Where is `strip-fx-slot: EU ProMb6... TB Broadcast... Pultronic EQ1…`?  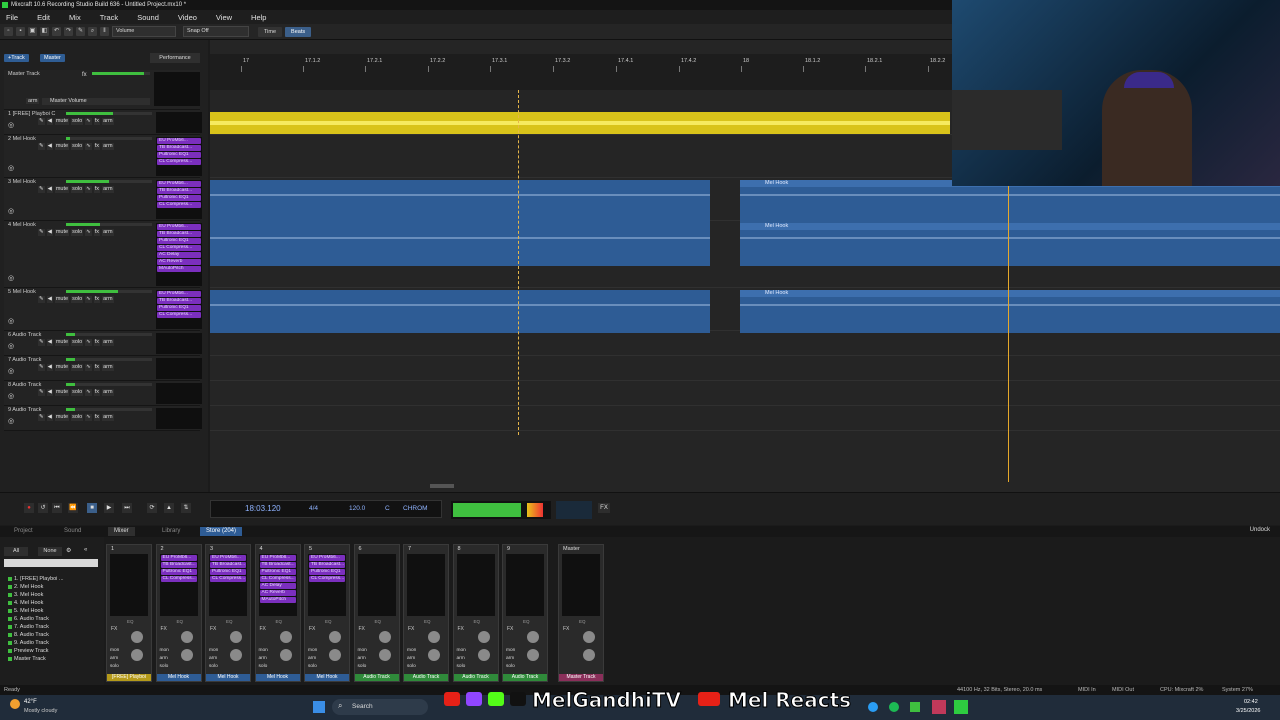 strip-fx-slot: EU ProMb6... TB Broadcast... Pultronic EQ1… is located at coordinates (178, 585).